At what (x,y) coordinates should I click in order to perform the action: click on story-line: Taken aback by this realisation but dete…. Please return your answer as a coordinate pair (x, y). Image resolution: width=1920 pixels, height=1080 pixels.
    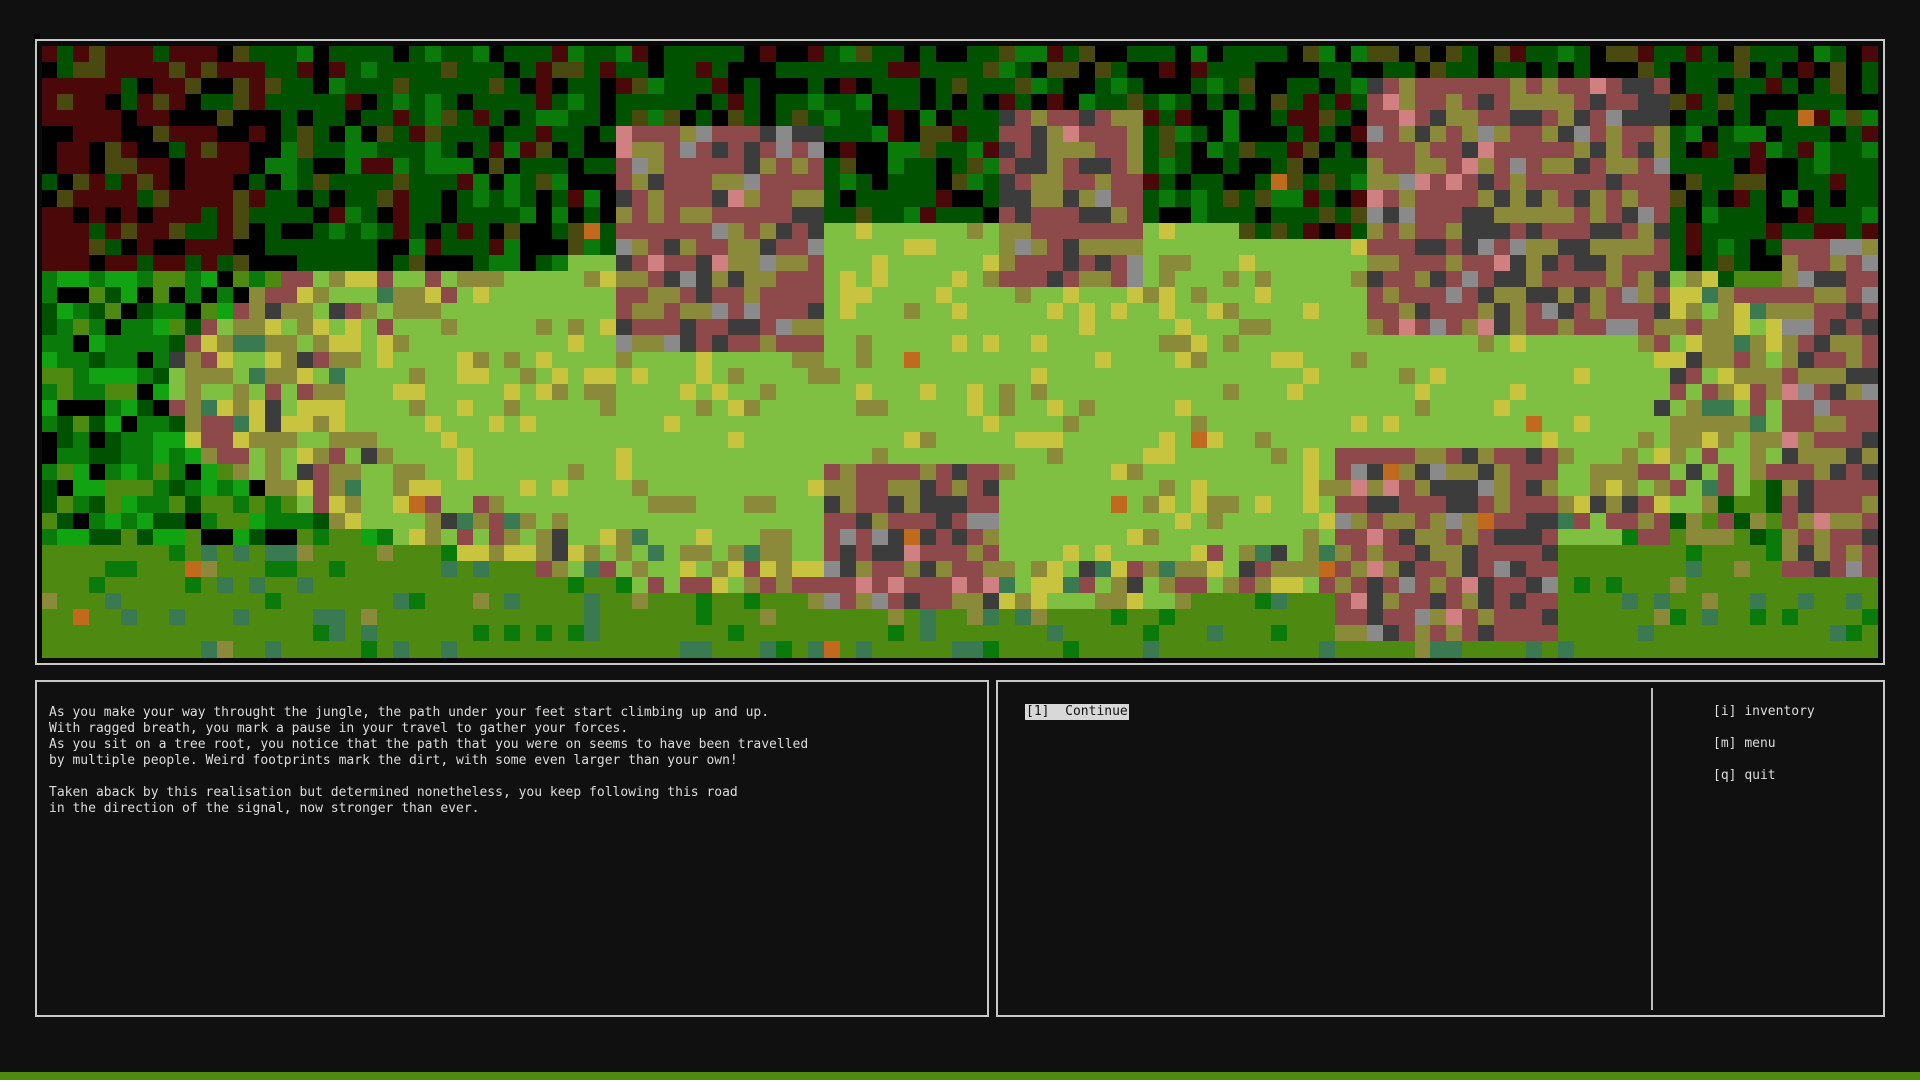
    Looking at the image, I should click on (393, 792).